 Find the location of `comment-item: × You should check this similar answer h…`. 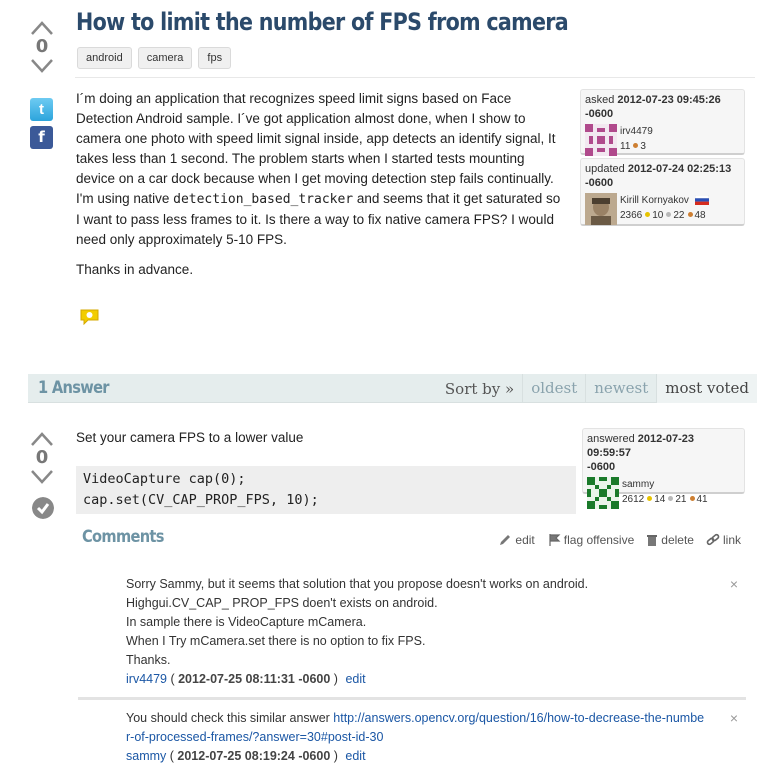

comment-item: × You should check this similar answer h… is located at coordinates (412, 740).